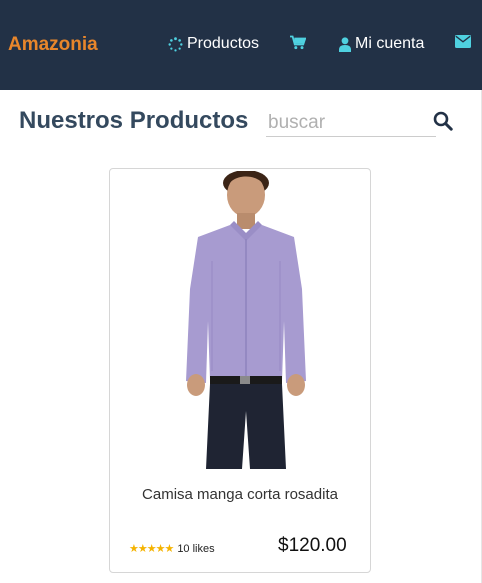  I want to click on nav-account-label: Mi cuenta, so click(390, 43).